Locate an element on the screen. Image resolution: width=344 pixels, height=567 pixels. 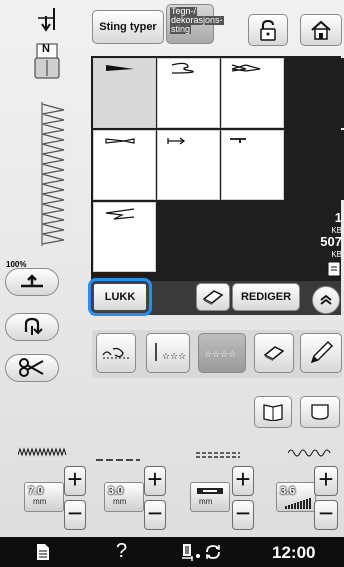
expand-button is located at coordinates (326, 300).